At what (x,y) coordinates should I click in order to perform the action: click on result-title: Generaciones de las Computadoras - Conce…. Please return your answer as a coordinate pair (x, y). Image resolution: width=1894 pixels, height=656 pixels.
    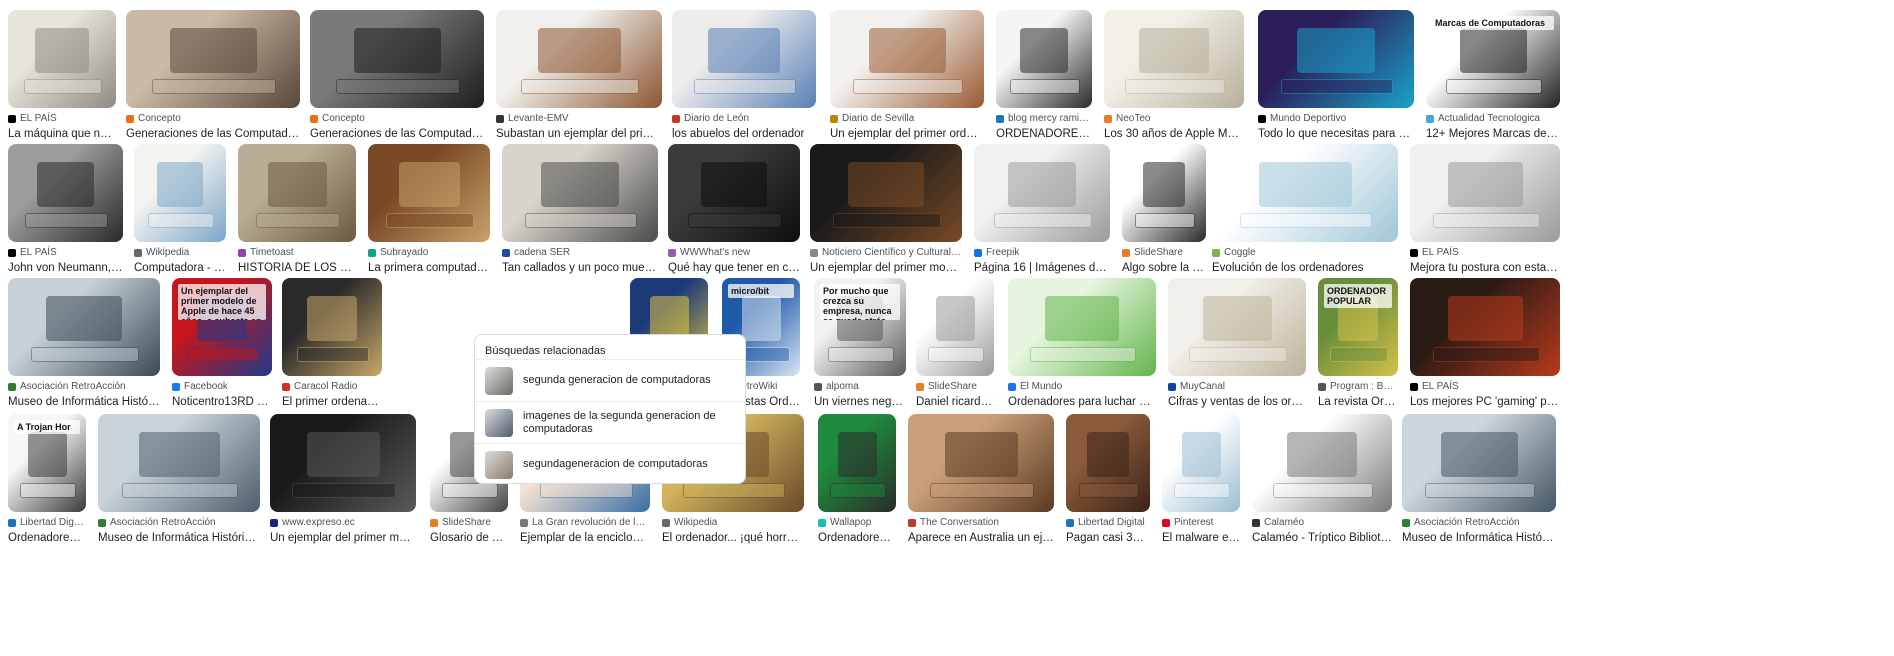
    Looking at the image, I should click on (397, 134).